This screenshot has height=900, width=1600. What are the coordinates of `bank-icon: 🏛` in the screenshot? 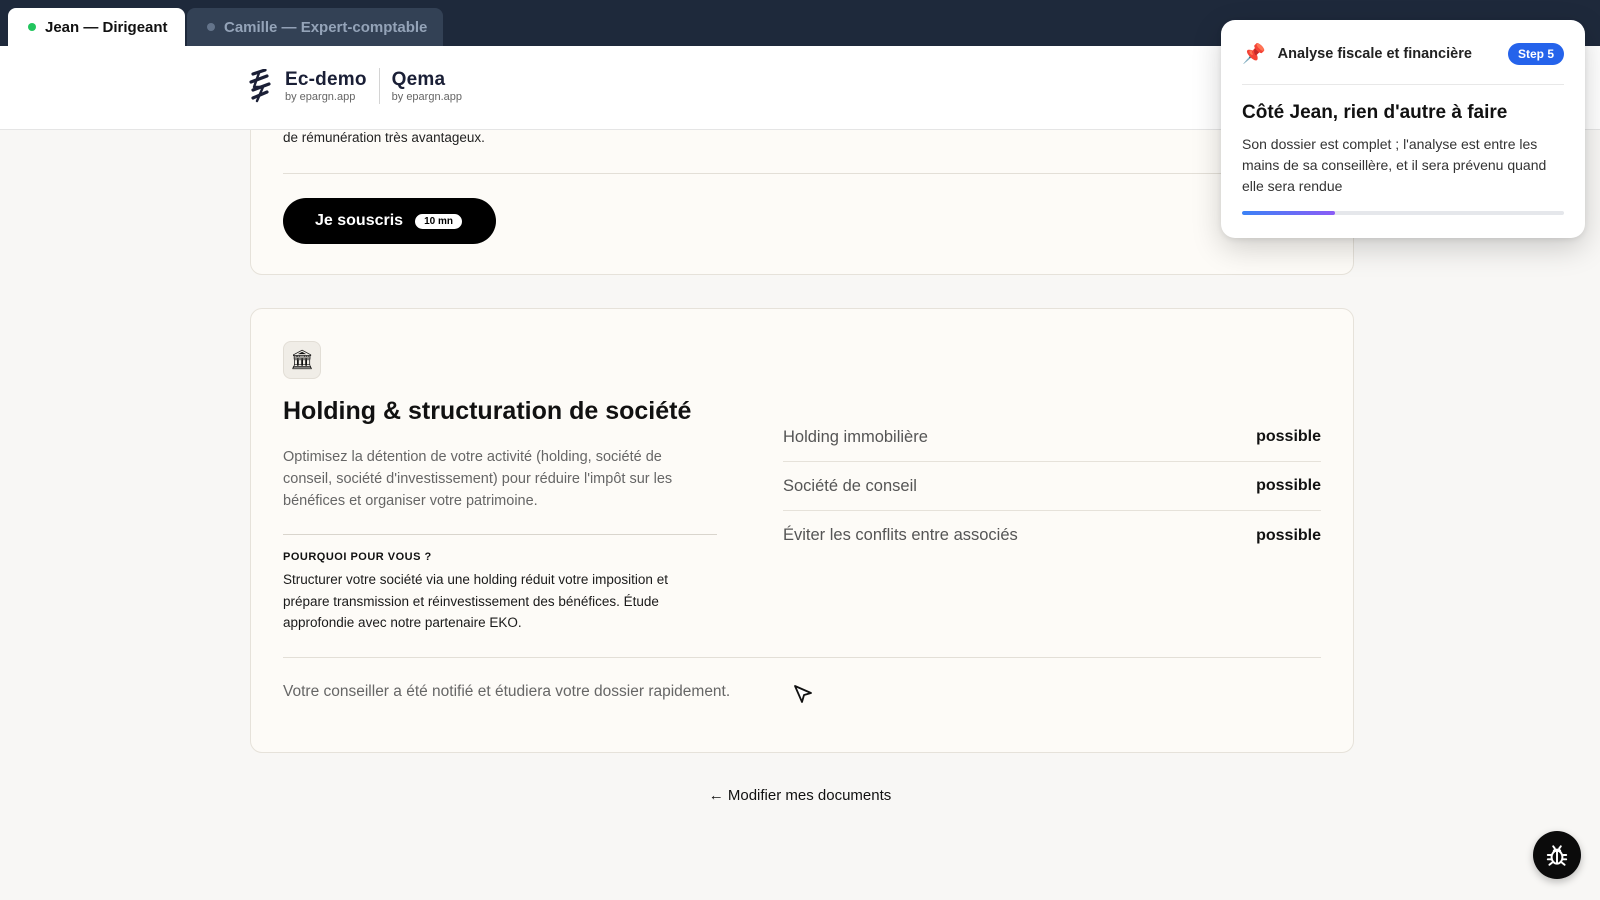 It's located at (302, 360).